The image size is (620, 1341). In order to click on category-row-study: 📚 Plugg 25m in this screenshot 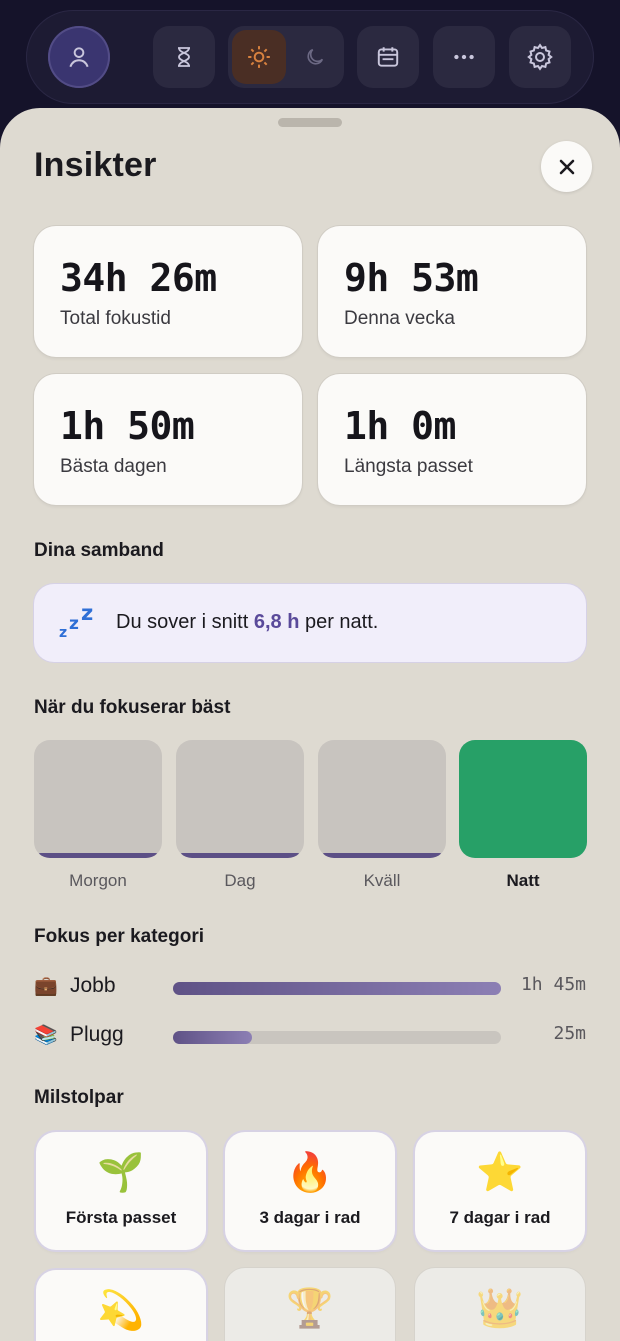, I will do `click(310, 1036)`.